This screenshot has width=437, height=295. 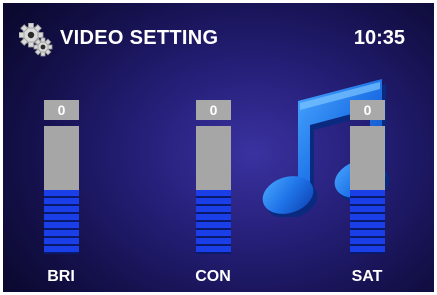 What do you see at coordinates (379, 38) in the screenshot?
I see `clock-time: 10:35` at bounding box center [379, 38].